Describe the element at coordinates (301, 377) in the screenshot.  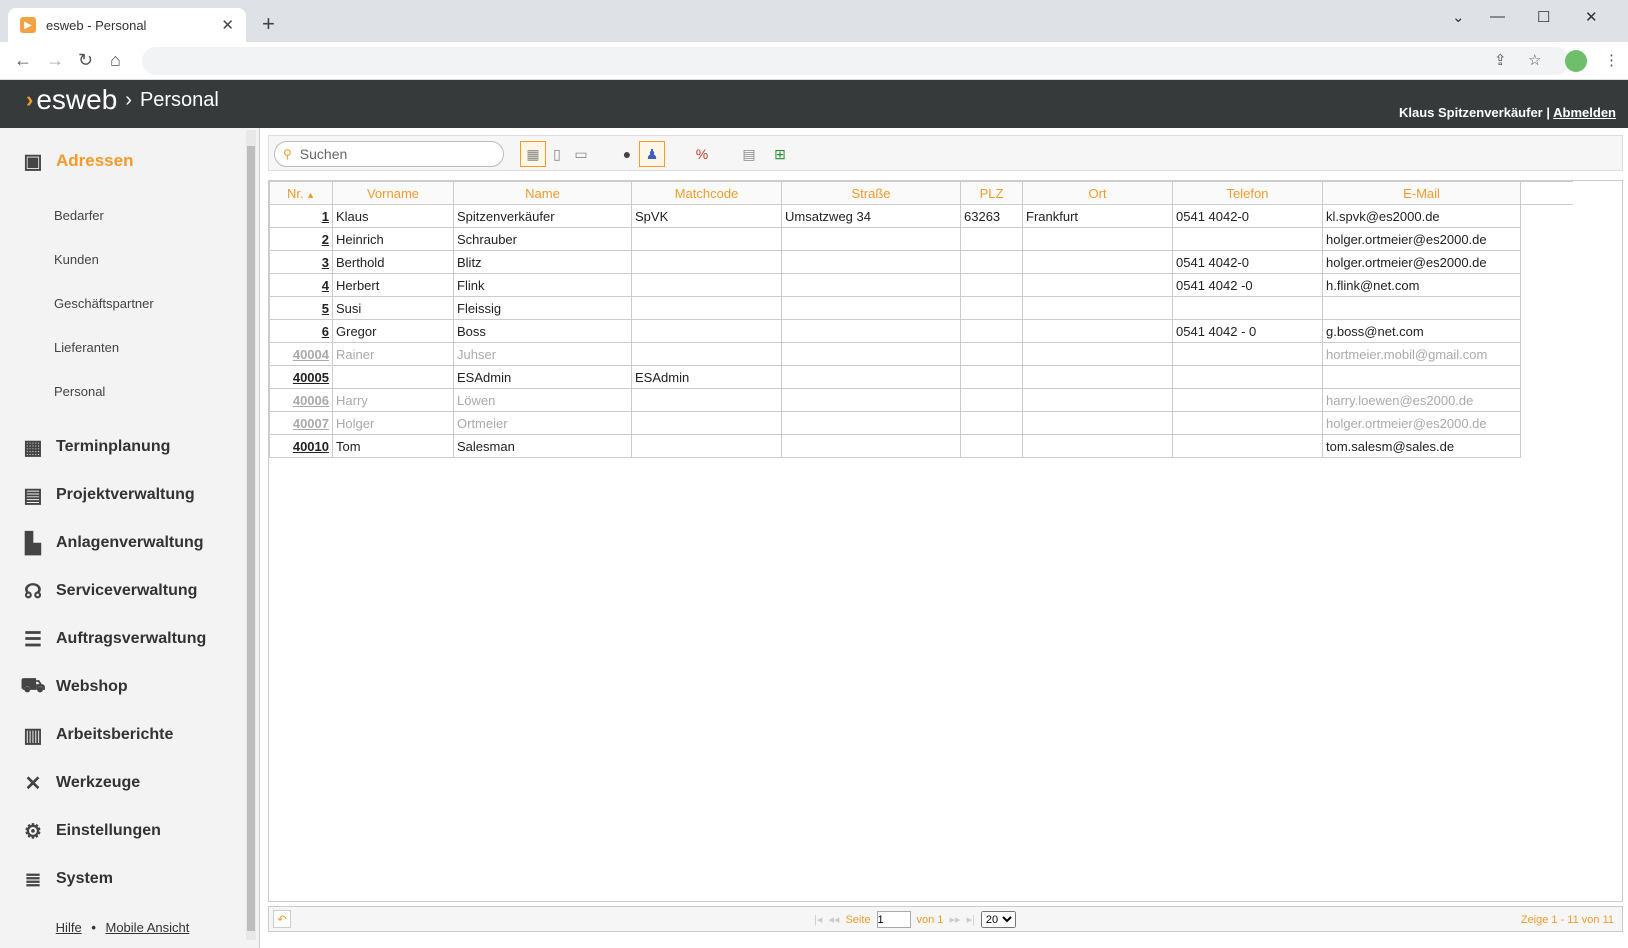
I see `cell-nr: 40005` at that location.